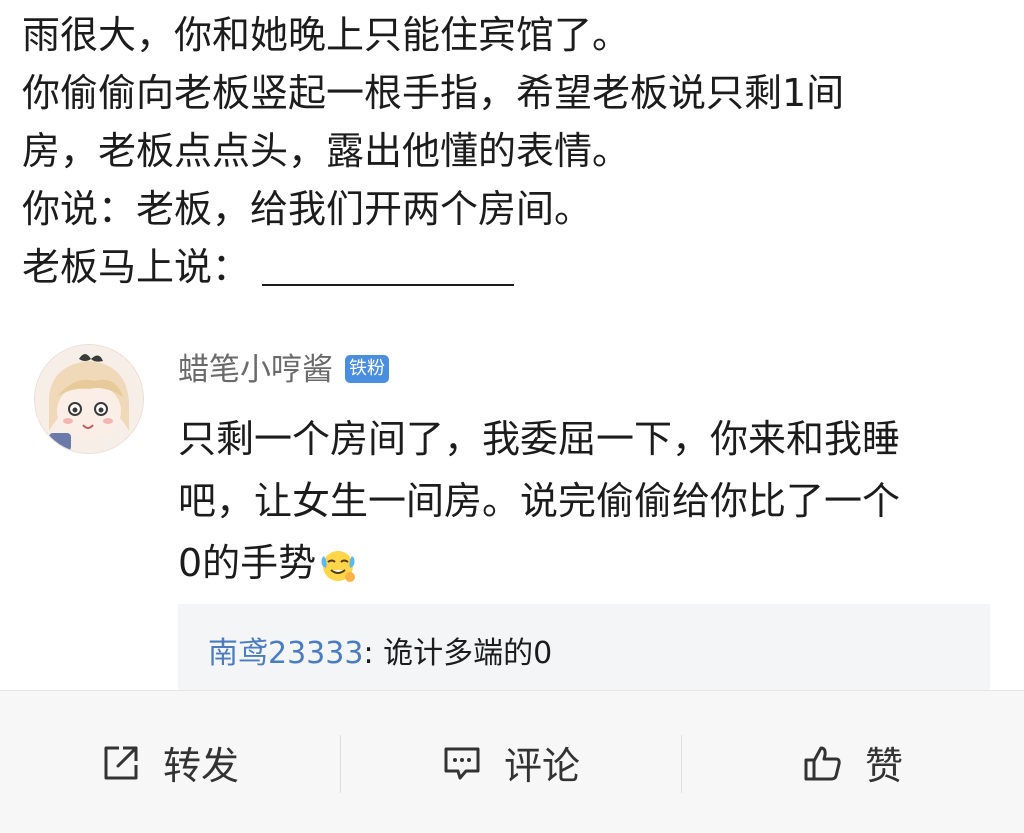 The height and width of the screenshot is (833, 1024). I want to click on thumbs-up-icon, so click(823, 763).